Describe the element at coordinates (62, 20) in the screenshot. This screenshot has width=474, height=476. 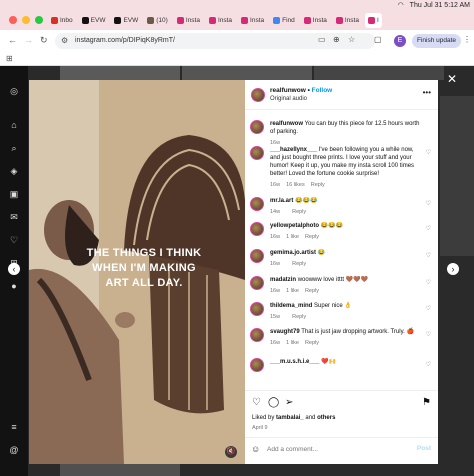
I see `browser-tab: Inbo` at that location.